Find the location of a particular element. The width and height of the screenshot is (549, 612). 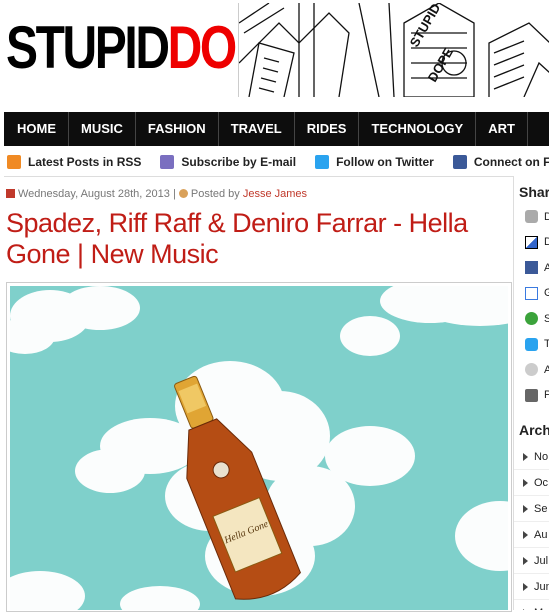

google-icon is located at coordinates (531, 293).